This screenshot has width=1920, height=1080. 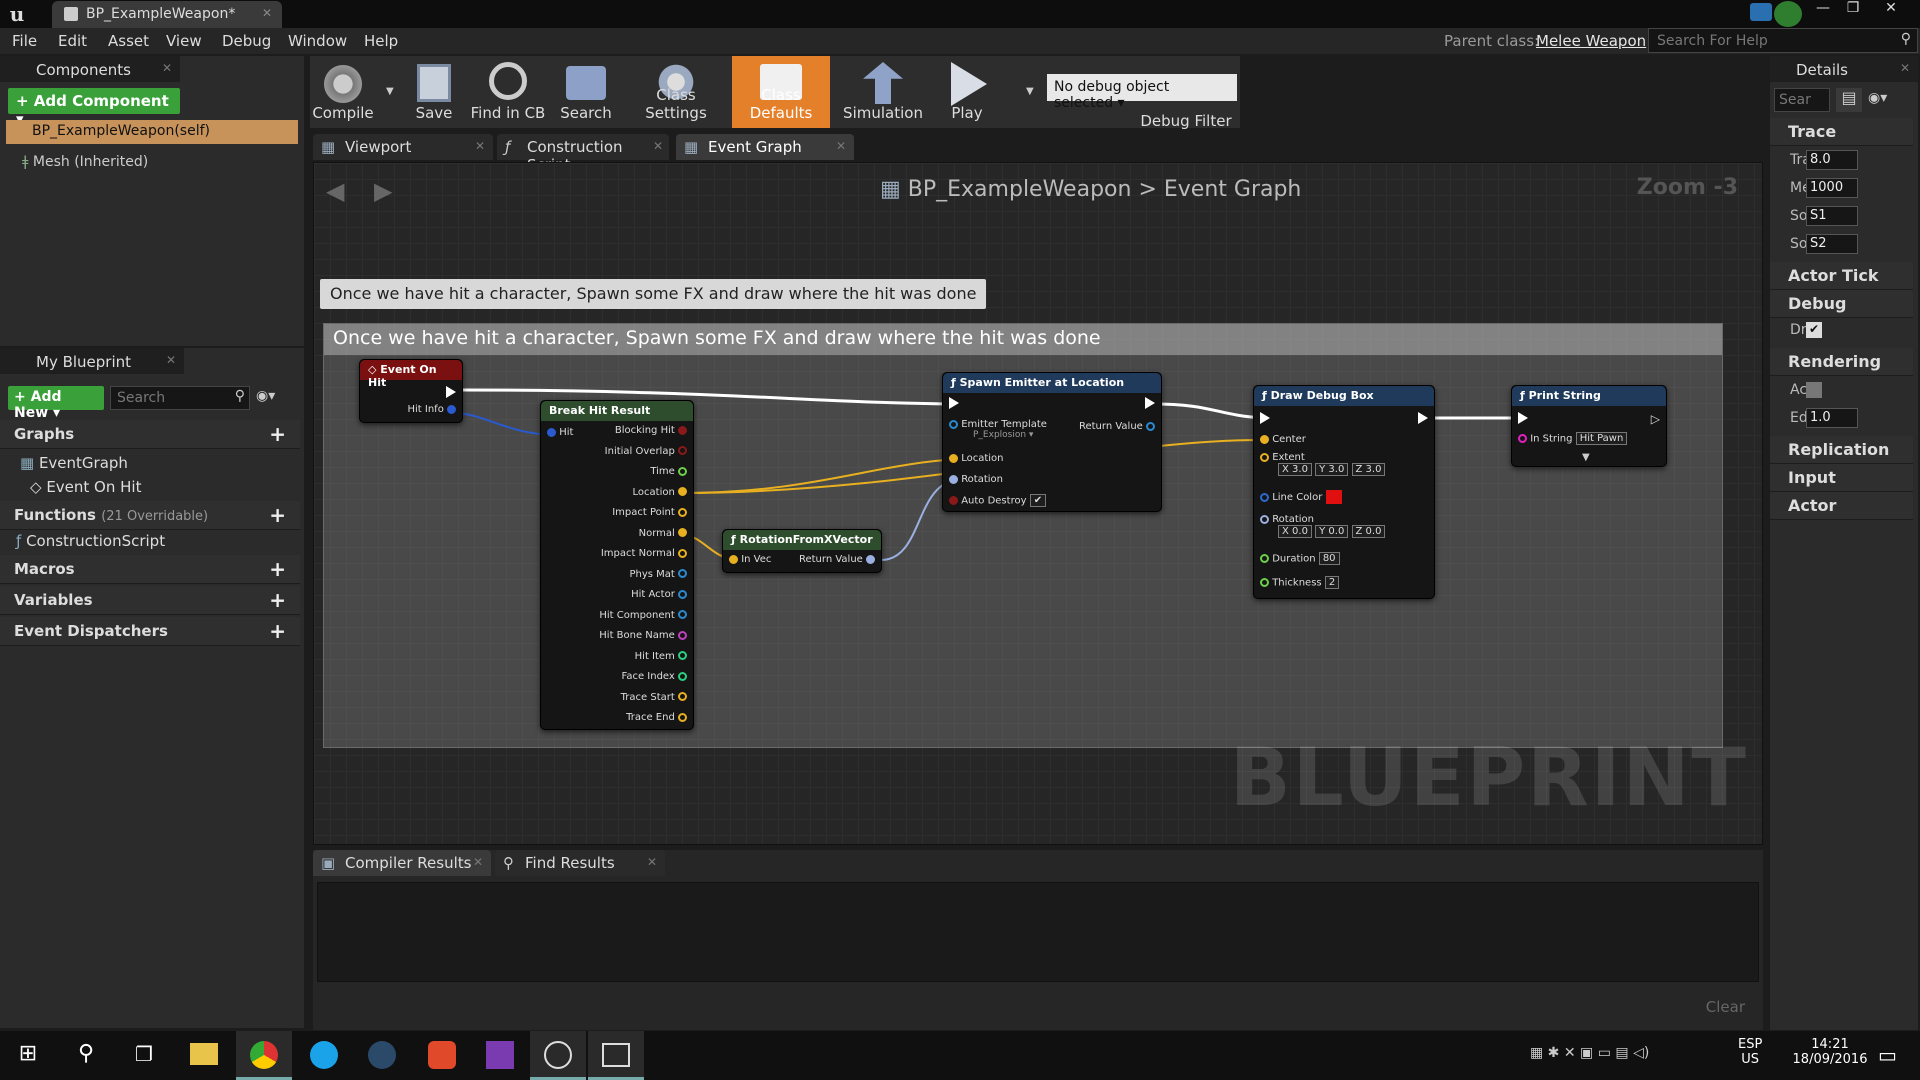 I want to click on break-hit-output-pin: Impact Point, so click(x=649, y=512).